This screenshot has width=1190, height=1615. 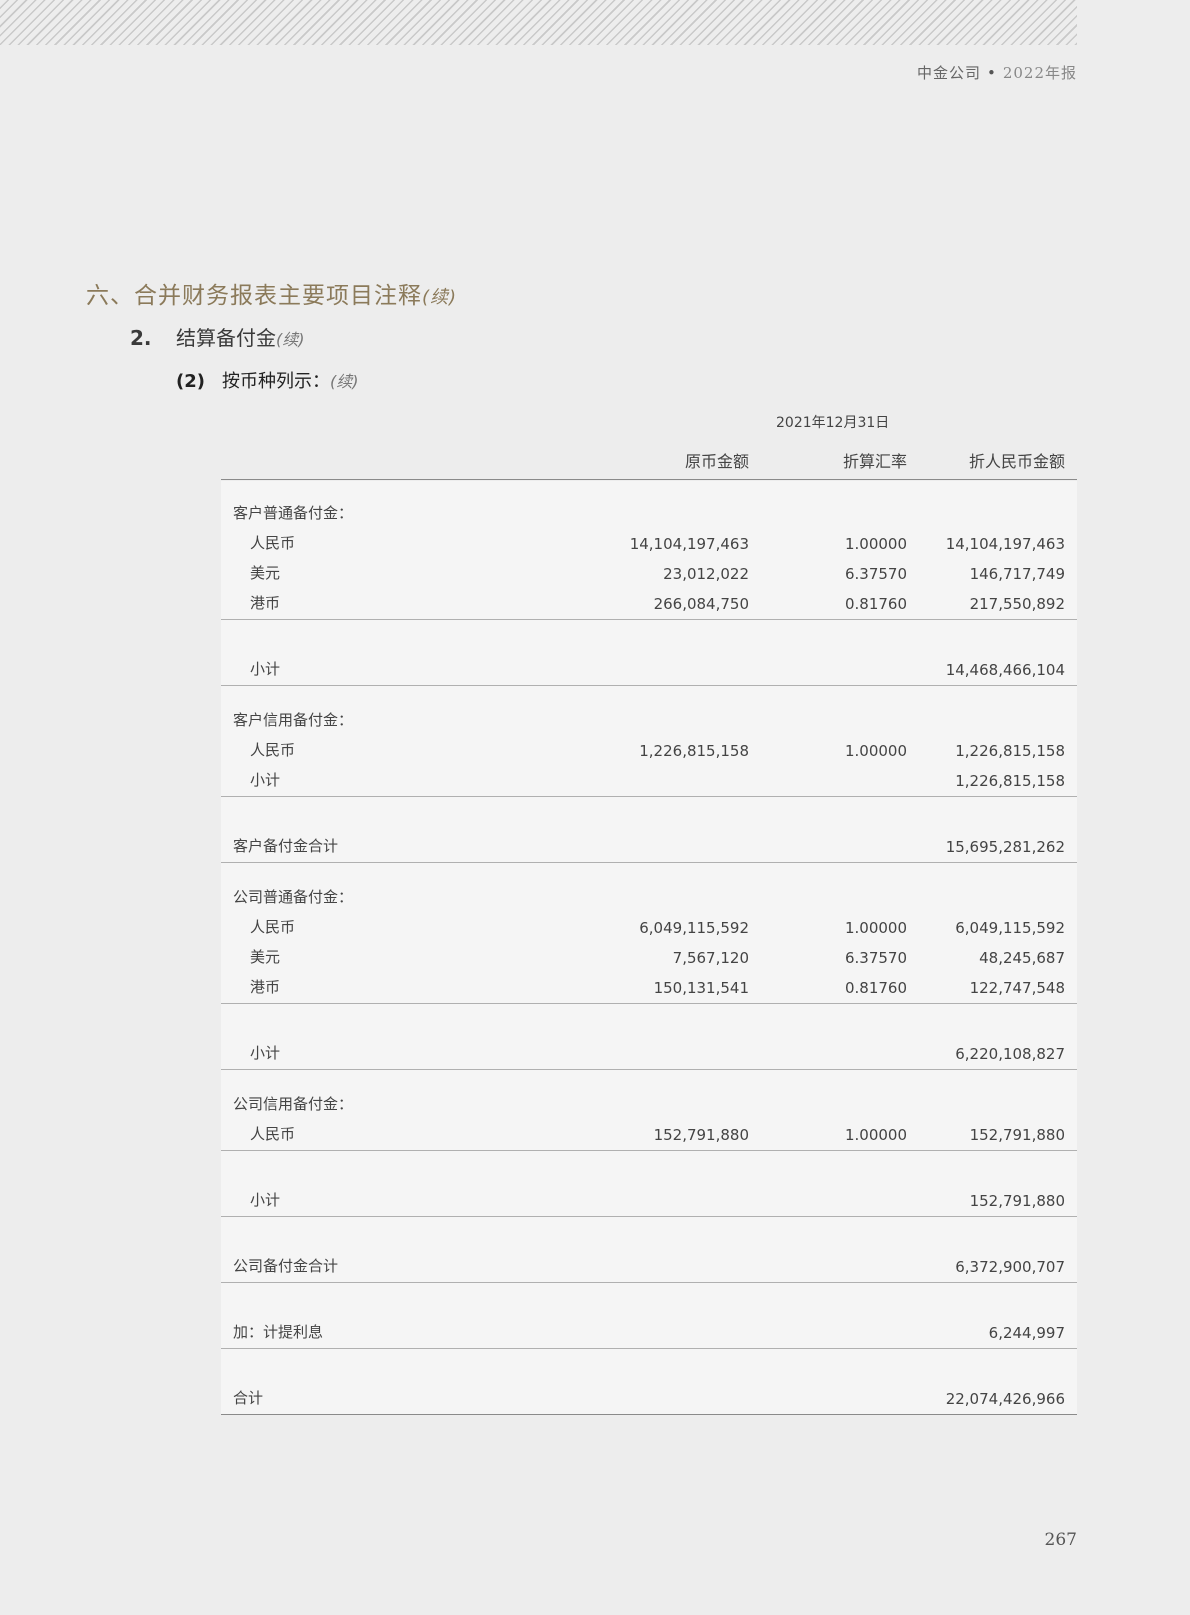 What do you see at coordinates (649, 830) in the screenshot?
I see `total-row: 客户备付金合计 15,695,281,262` at bounding box center [649, 830].